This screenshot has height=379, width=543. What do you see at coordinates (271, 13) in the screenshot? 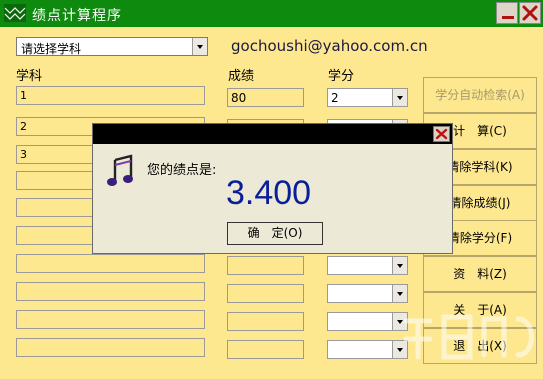
I see `title-bar: 绩点计算程序` at bounding box center [271, 13].